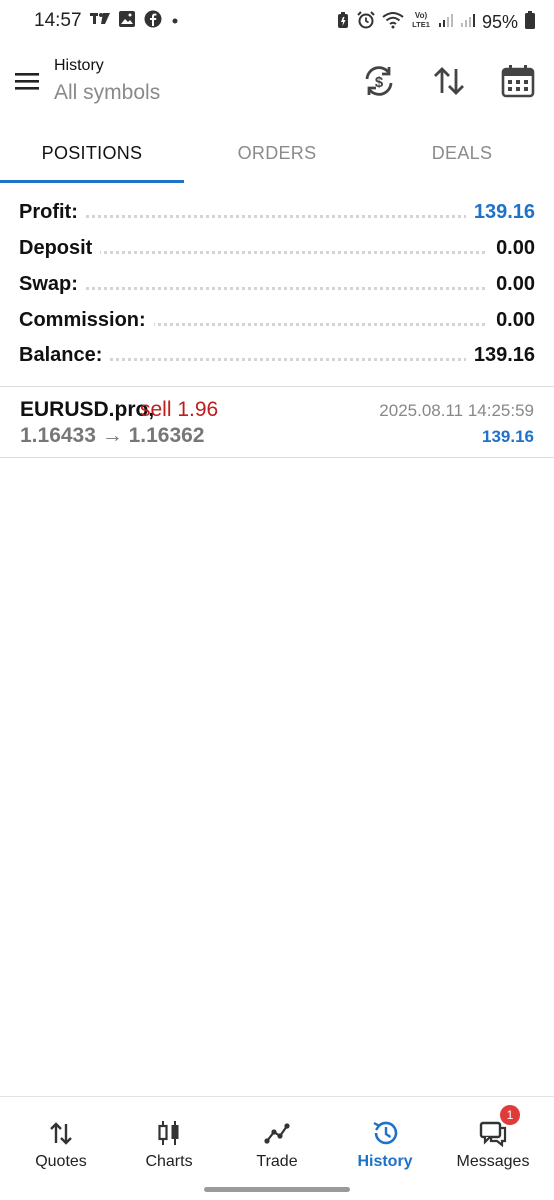 The width and height of the screenshot is (554, 1200). Describe the element at coordinates (366, 22) in the screenshot. I see `alarm-icon` at that location.